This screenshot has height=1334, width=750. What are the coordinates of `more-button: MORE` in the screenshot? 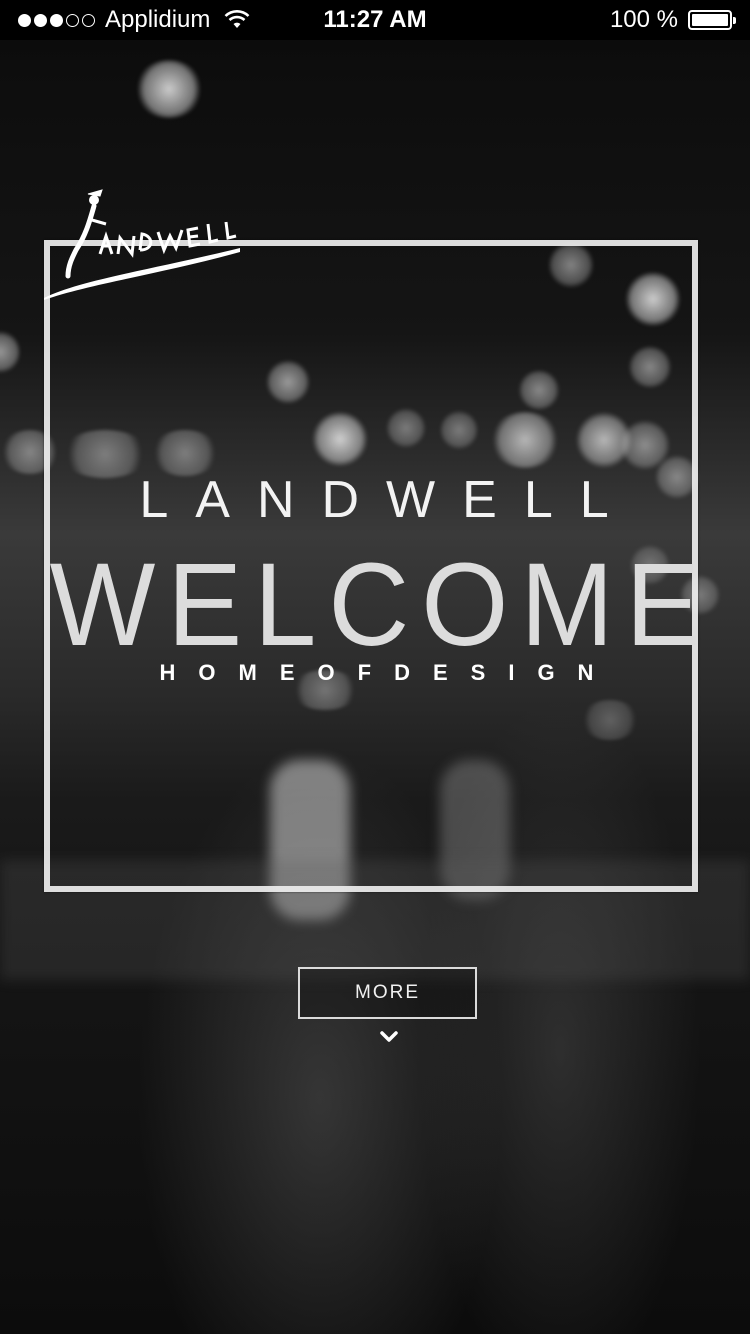 It's located at (387, 993).